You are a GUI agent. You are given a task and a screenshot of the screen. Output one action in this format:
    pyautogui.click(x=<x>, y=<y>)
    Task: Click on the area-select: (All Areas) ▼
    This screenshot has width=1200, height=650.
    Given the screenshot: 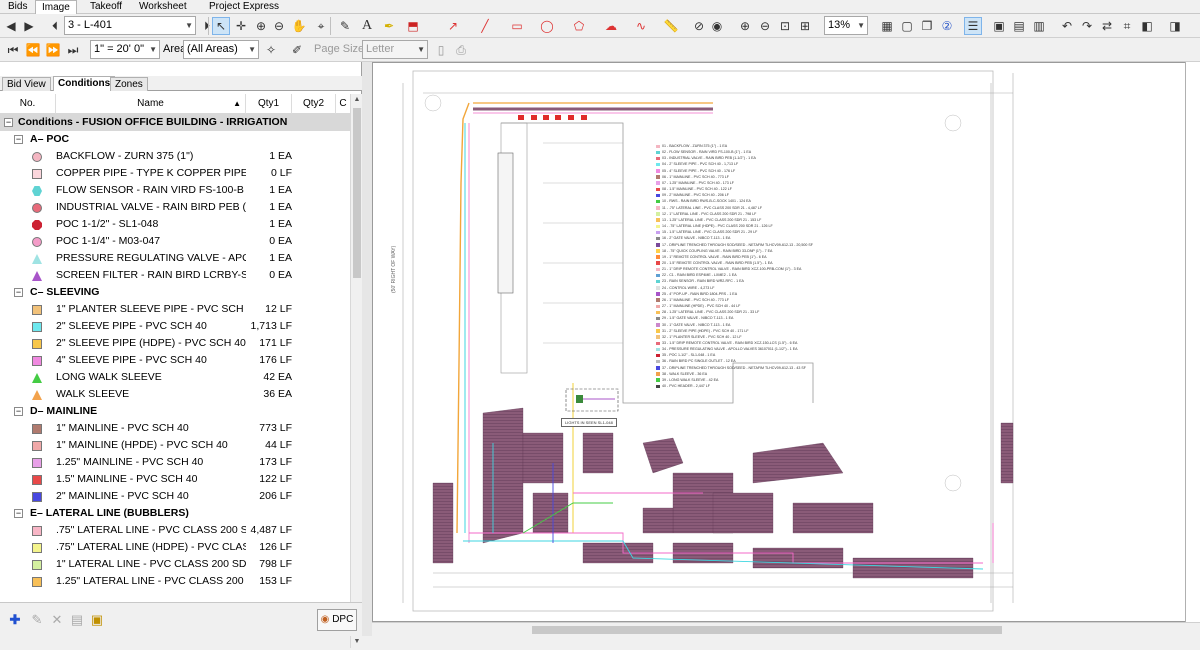 What is the action you would take?
    pyautogui.click(x=221, y=49)
    